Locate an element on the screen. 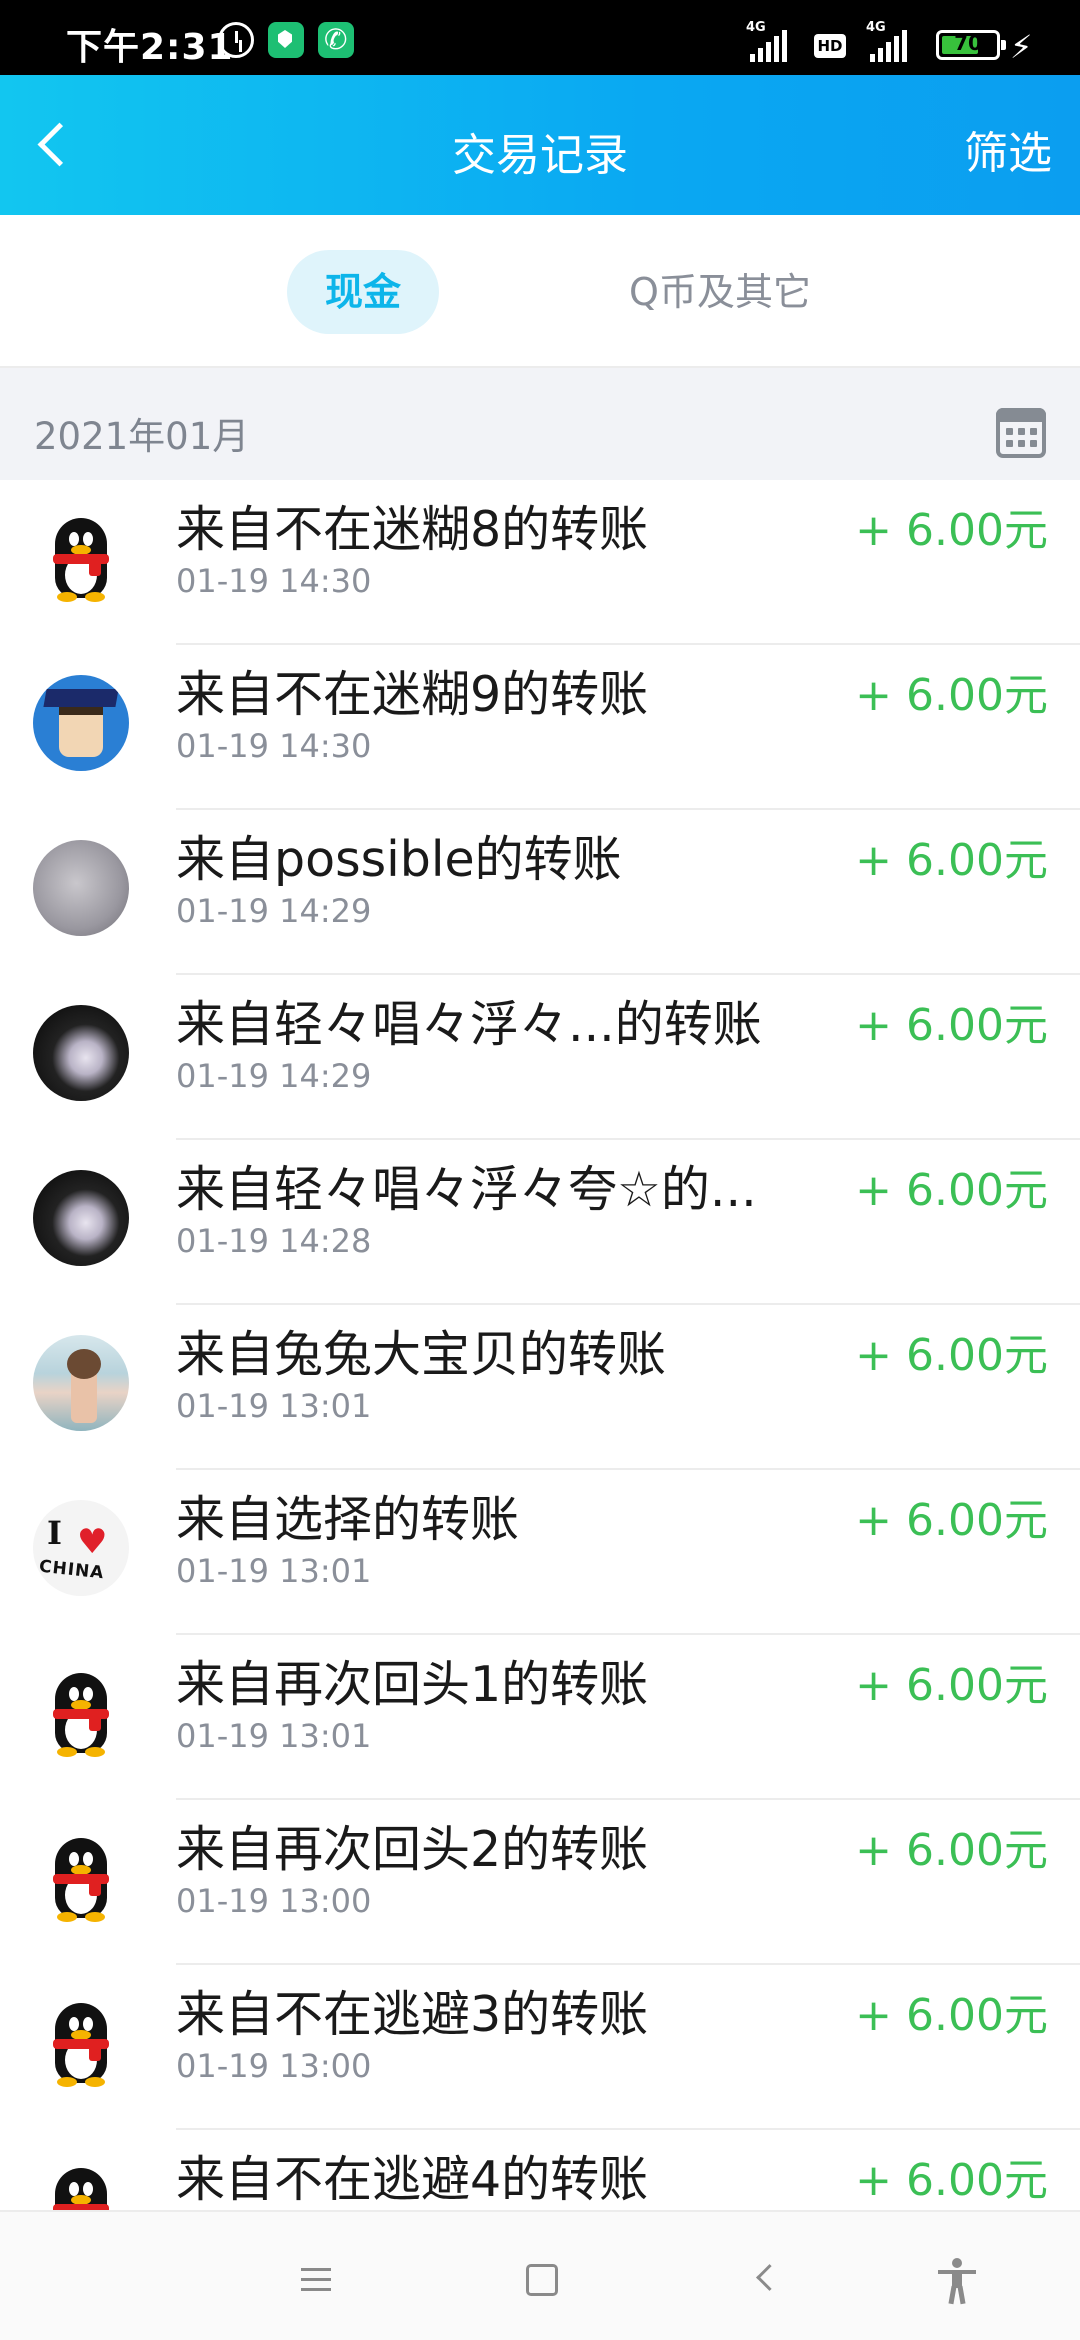 The width and height of the screenshot is (1080, 2340). transaction-title: 来自不在迷糊9的转账 is located at coordinates (412, 694).